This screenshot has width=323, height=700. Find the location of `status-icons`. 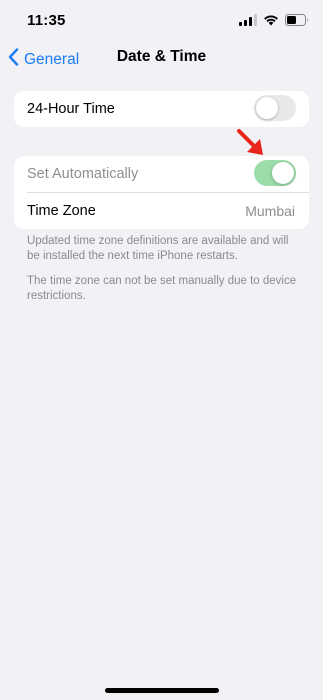

status-icons is located at coordinates (274, 20).